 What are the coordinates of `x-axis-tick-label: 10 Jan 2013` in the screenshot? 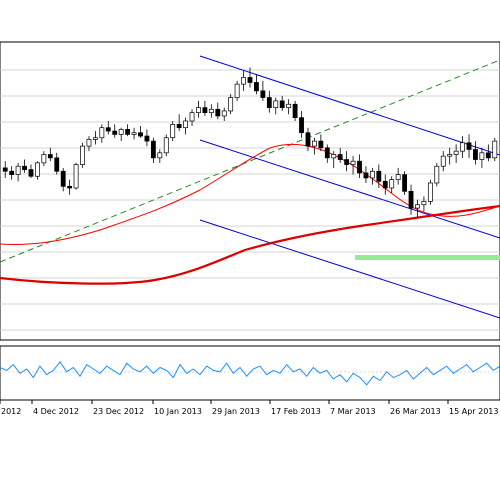 It's located at (178, 411).